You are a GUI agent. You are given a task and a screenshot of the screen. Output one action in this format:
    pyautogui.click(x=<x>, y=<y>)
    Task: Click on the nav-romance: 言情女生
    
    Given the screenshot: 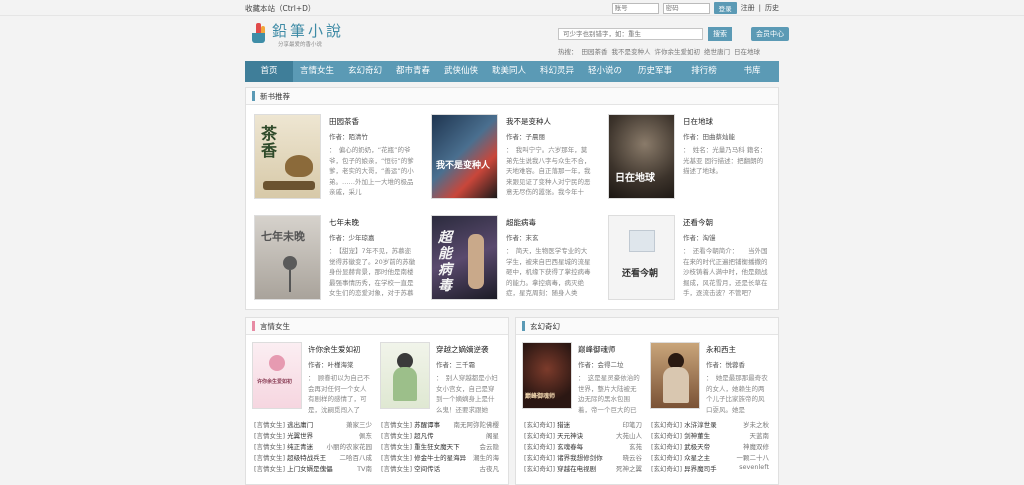 What is the action you would take?
    pyautogui.click(x=317, y=71)
    